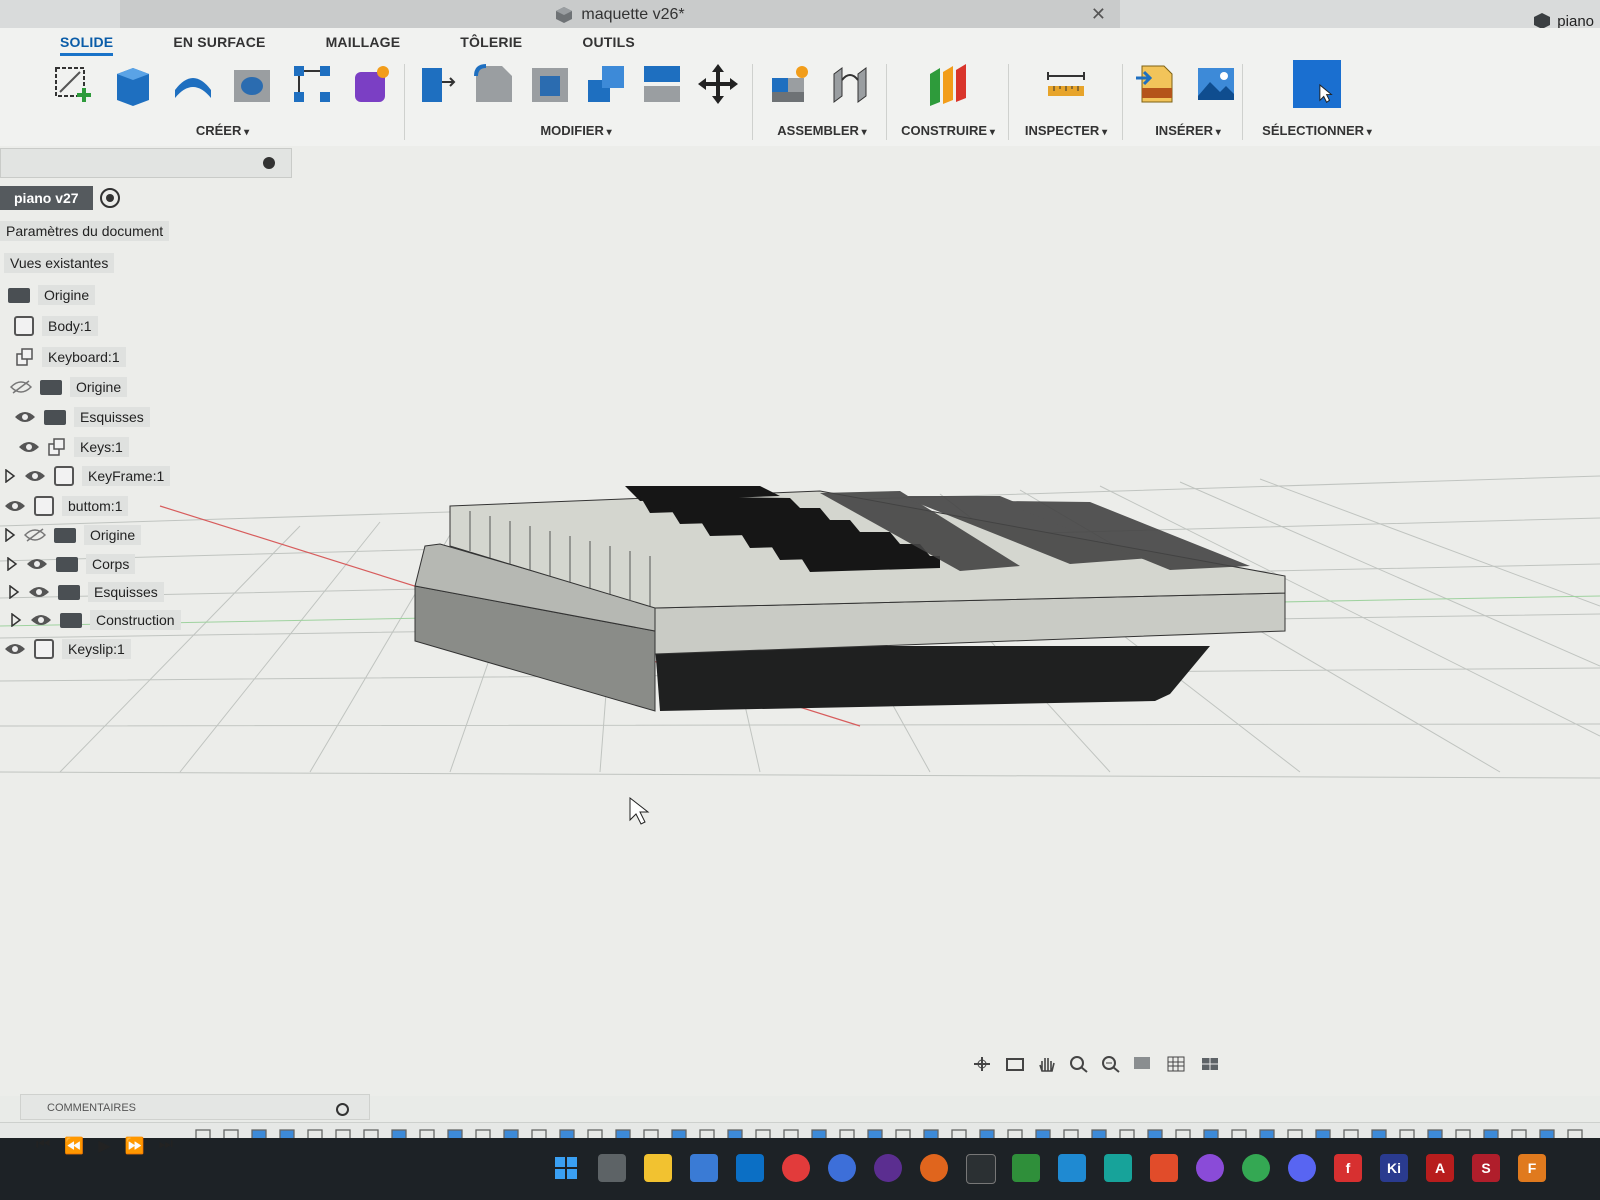 The height and width of the screenshot is (1200, 1600). Describe the element at coordinates (438, 84) in the screenshot. I see `press-pull-button` at that location.